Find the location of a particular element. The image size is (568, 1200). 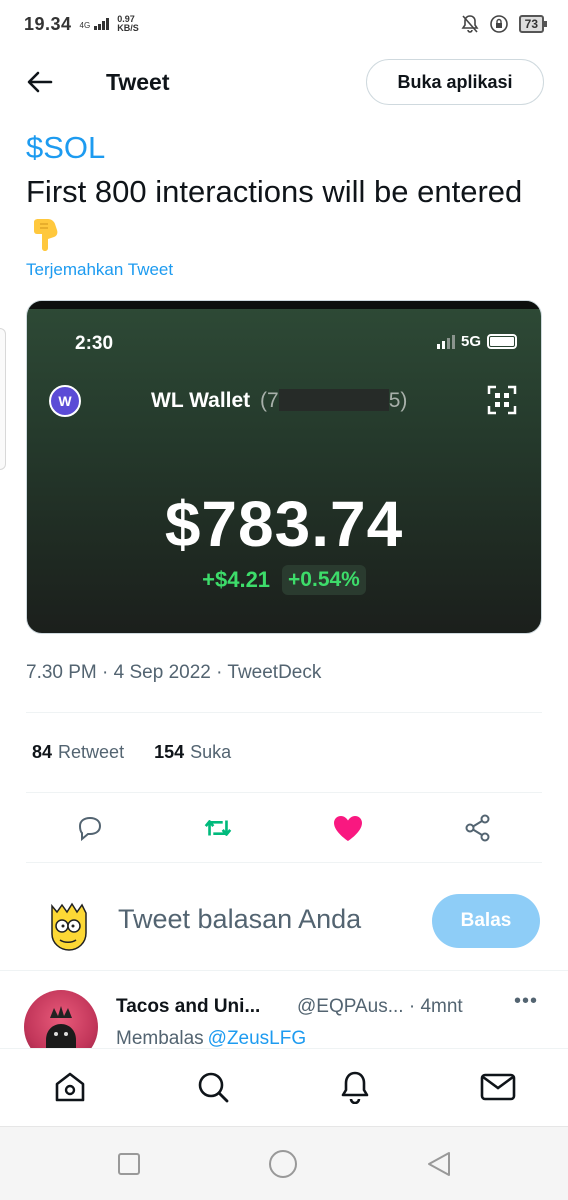

balance-change: +$4.21 +0.54% is located at coordinates (284, 580).